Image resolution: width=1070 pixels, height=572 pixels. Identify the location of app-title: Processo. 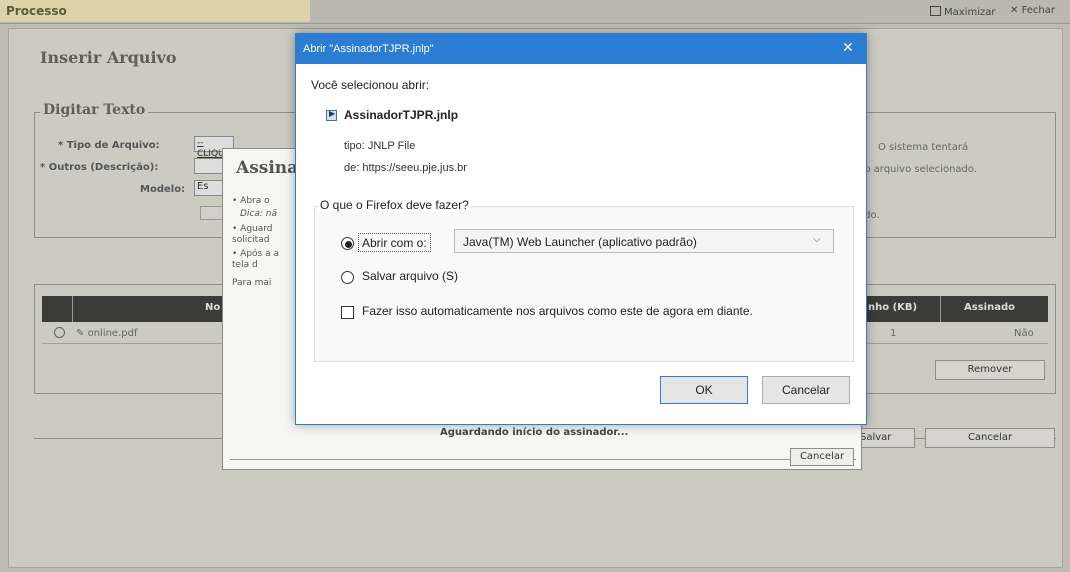
(36, 11).